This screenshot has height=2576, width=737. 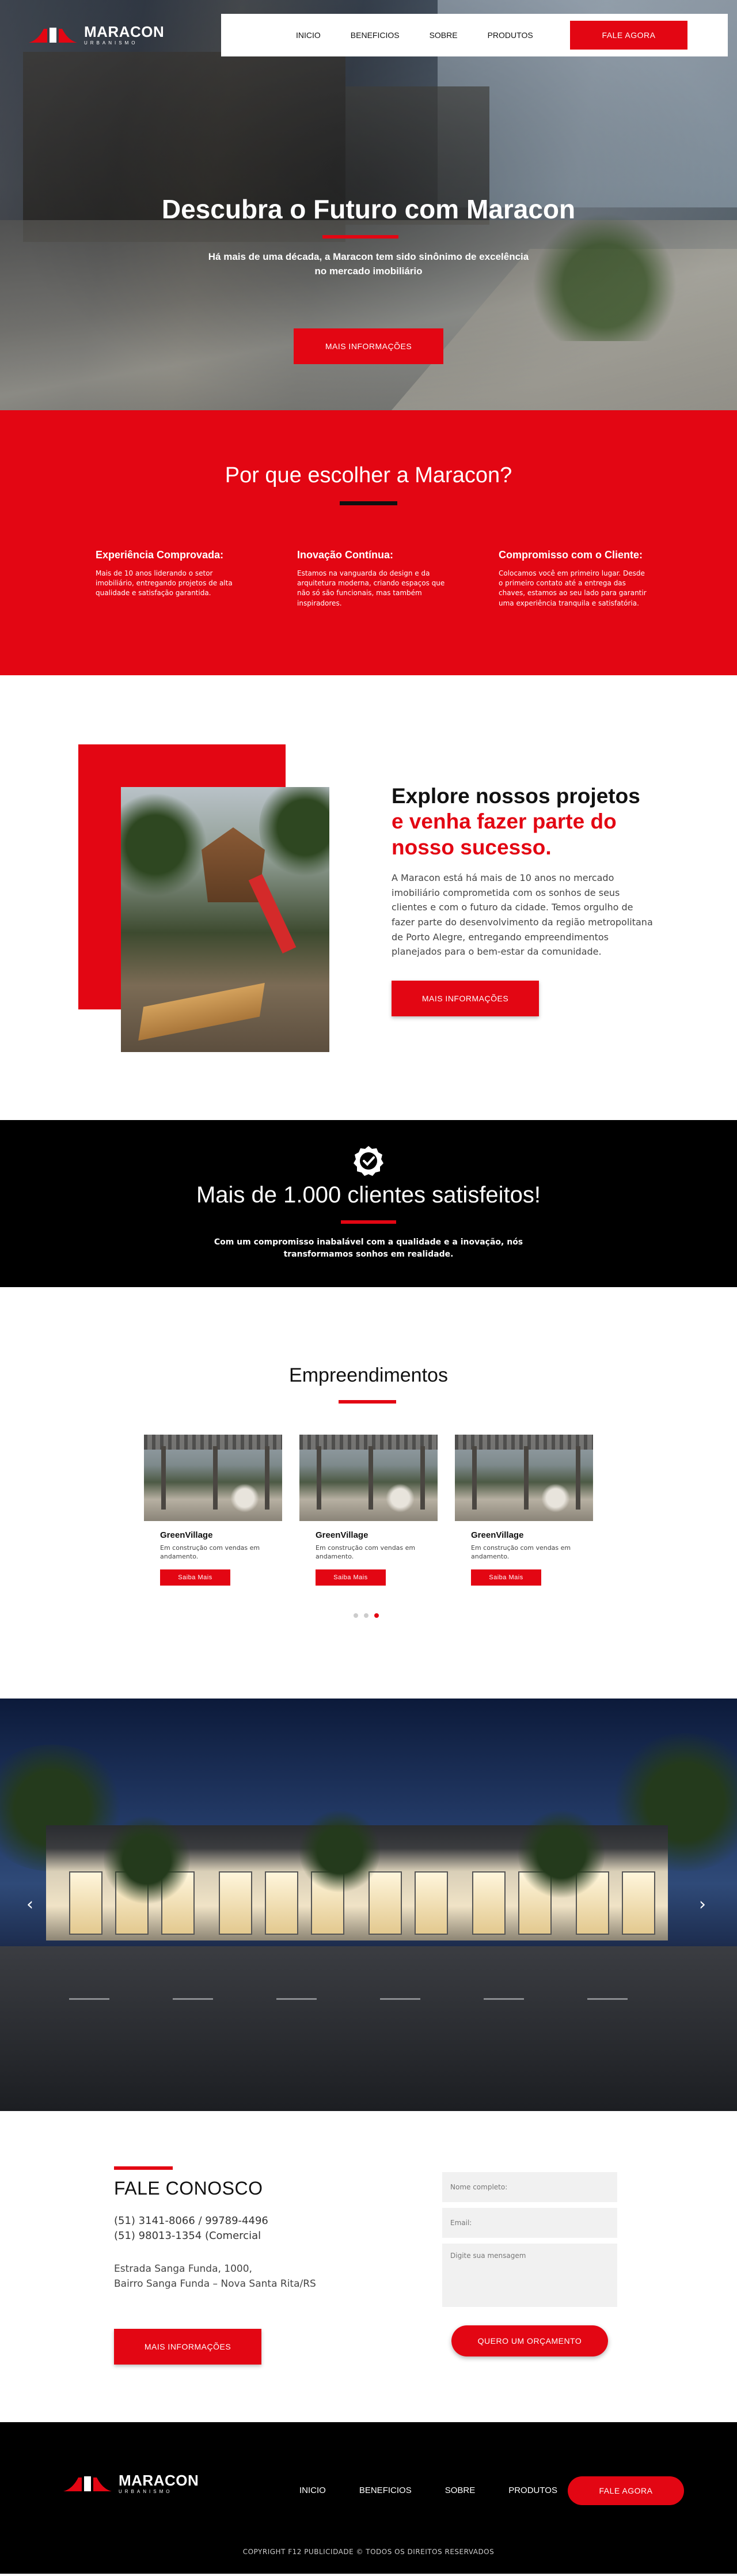 What do you see at coordinates (516, 796) in the screenshot?
I see `explore-title-line1: Explore nossos projetos` at bounding box center [516, 796].